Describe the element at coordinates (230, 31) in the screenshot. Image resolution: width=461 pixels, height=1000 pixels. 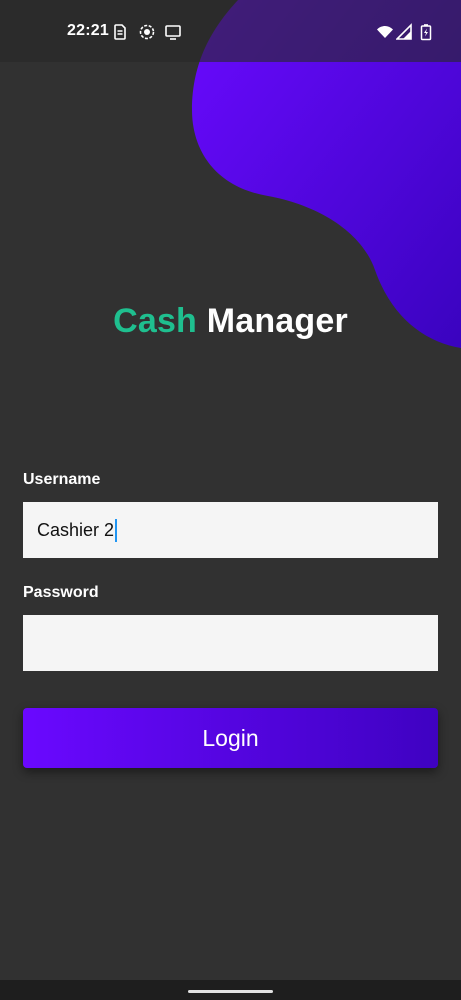
I see `status-bar: 22:21` at that location.